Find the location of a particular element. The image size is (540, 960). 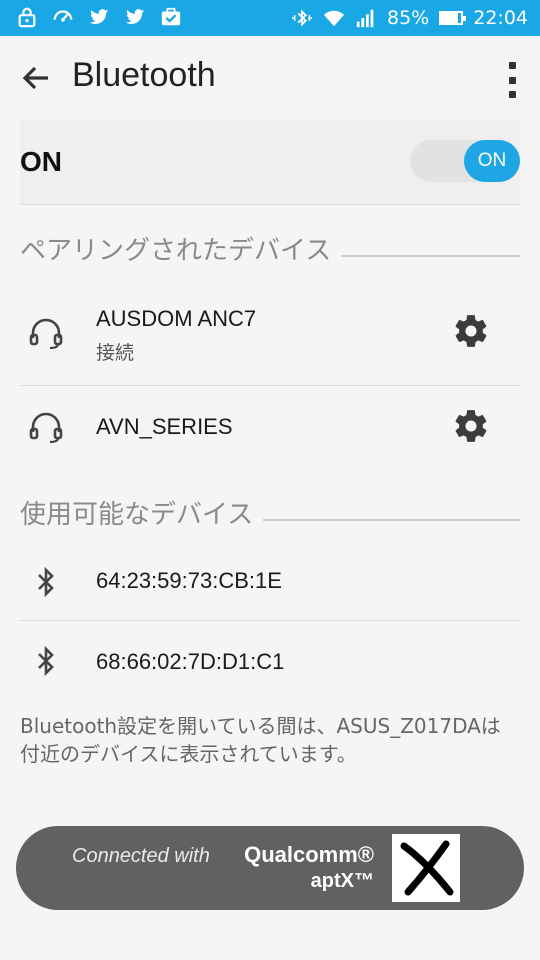

page-title: Bluetooth is located at coordinates (144, 75).